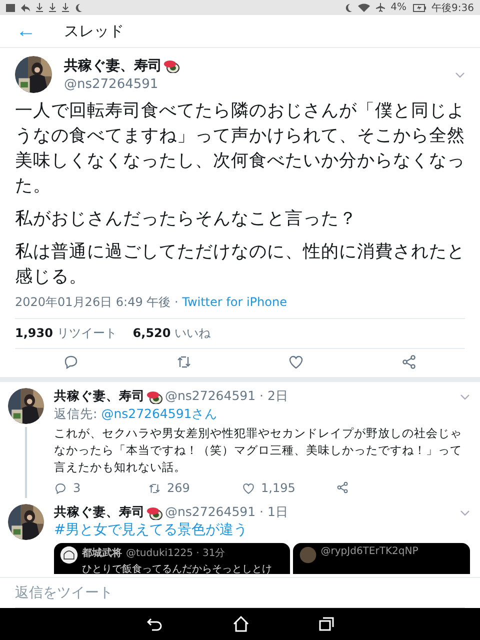 The width and height of the screenshot is (480, 640). What do you see at coordinates (453, 8) in the screenshot?
I see `clock: 午後9:36` at bounding box center [453, 8].